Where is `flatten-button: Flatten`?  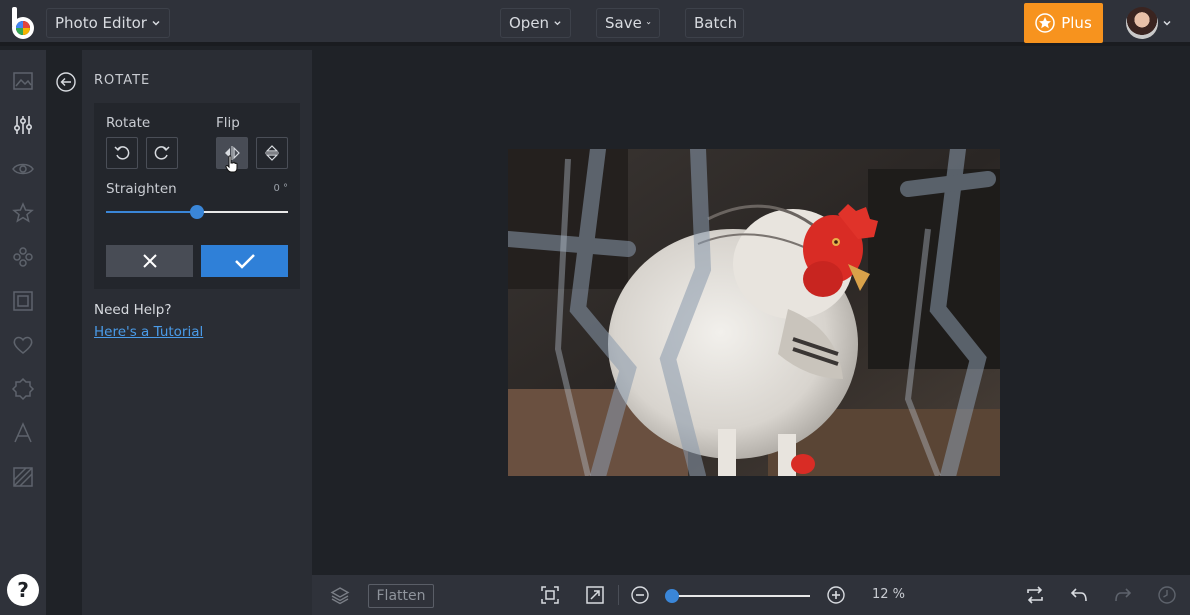
flatten-button: Flatten is located at coordinates (401, 596).